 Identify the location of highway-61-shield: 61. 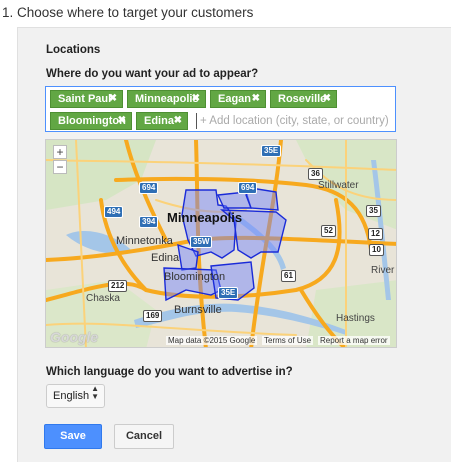
(288, 276).